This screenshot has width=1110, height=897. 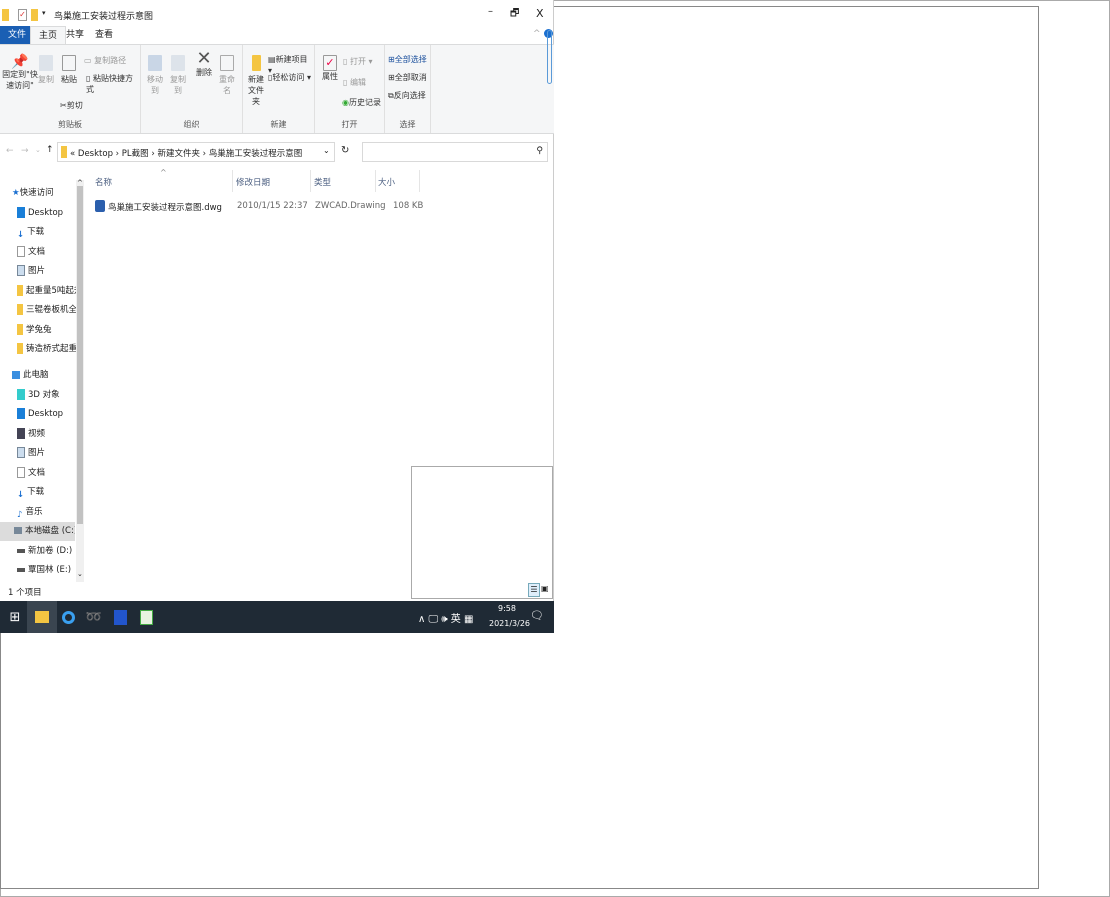 What do you see at coordinates (326, 150) in the screenshot?
I see `address-dropdown-icon: ⌄` at bounding box center [326, 150].